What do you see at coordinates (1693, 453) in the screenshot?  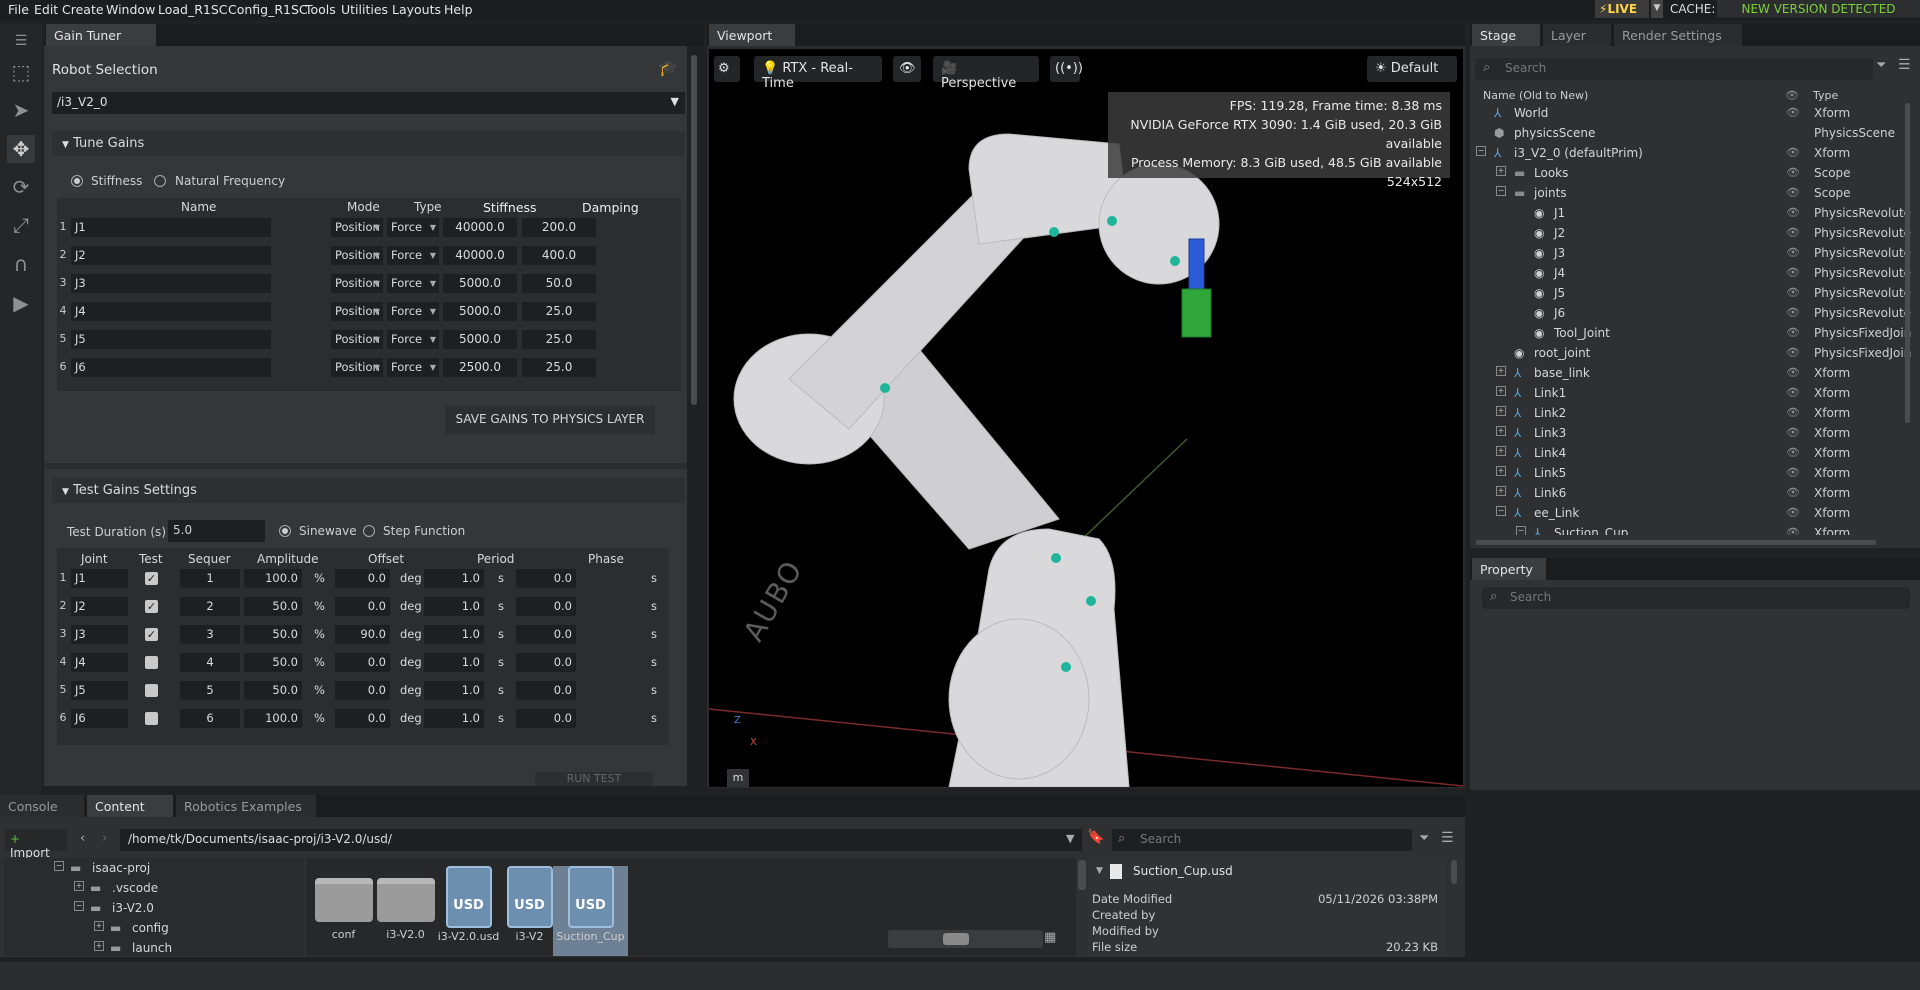 I see `stage-tree-item: + ⅄ Link4 👁 Xform` at bounding box center [1693, 453].